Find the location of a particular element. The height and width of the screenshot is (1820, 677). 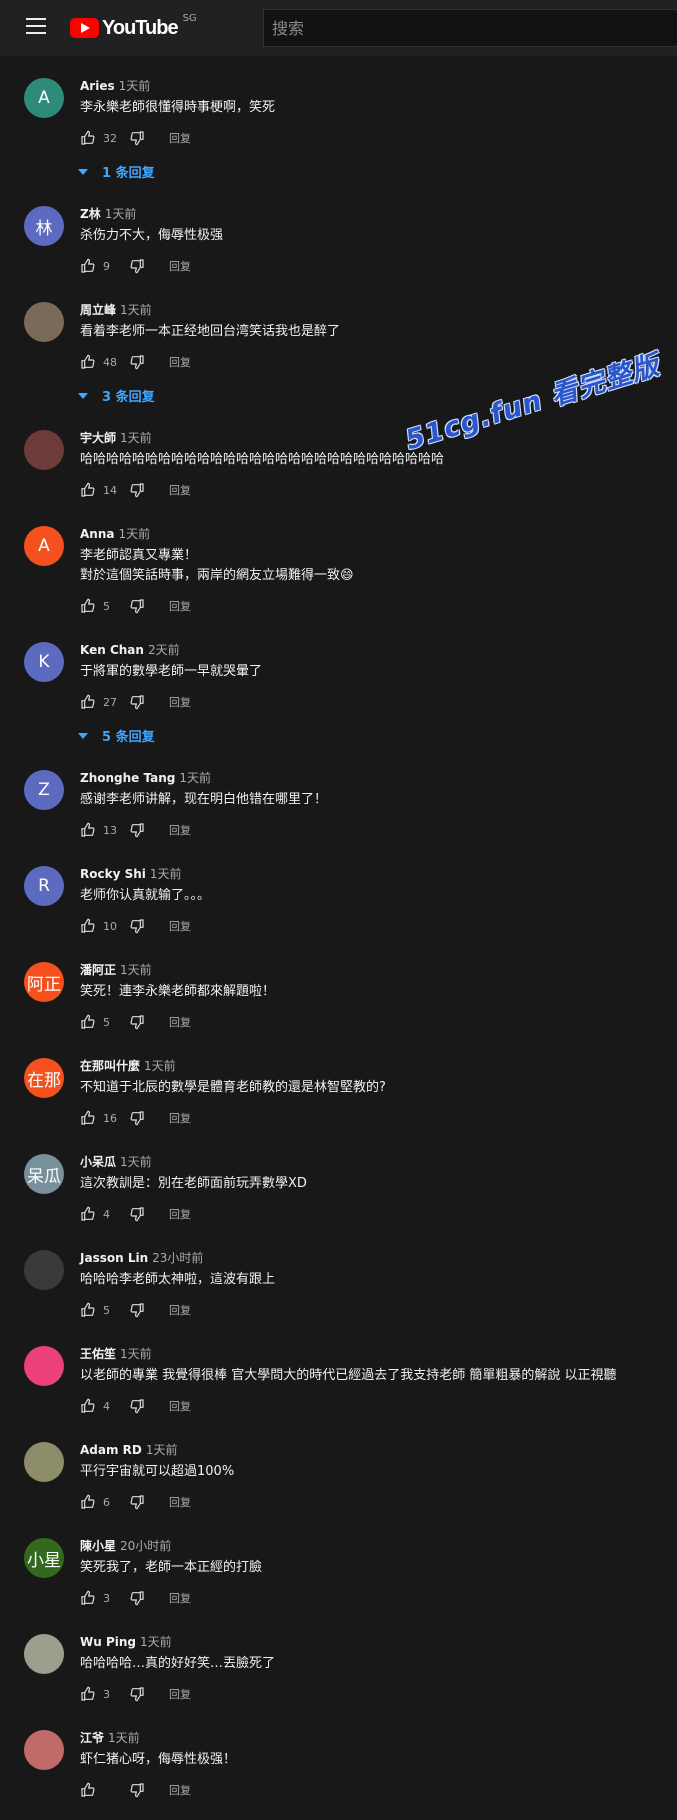

author-name: 小呆瓜 is located at coordinates (98, 1162).